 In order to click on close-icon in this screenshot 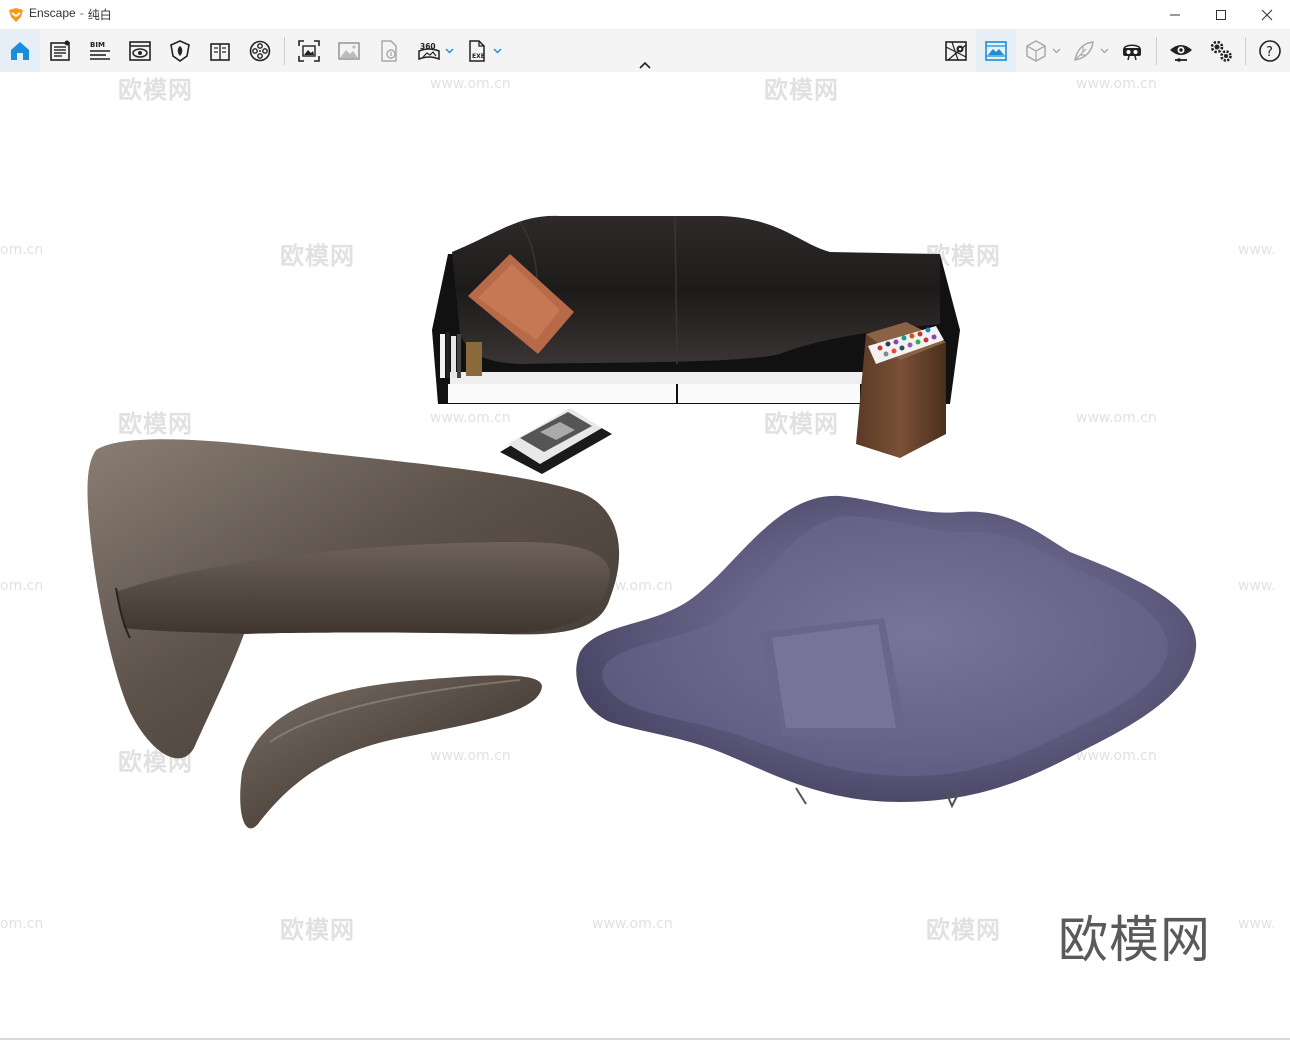, I will do `click(1267, 15)`.